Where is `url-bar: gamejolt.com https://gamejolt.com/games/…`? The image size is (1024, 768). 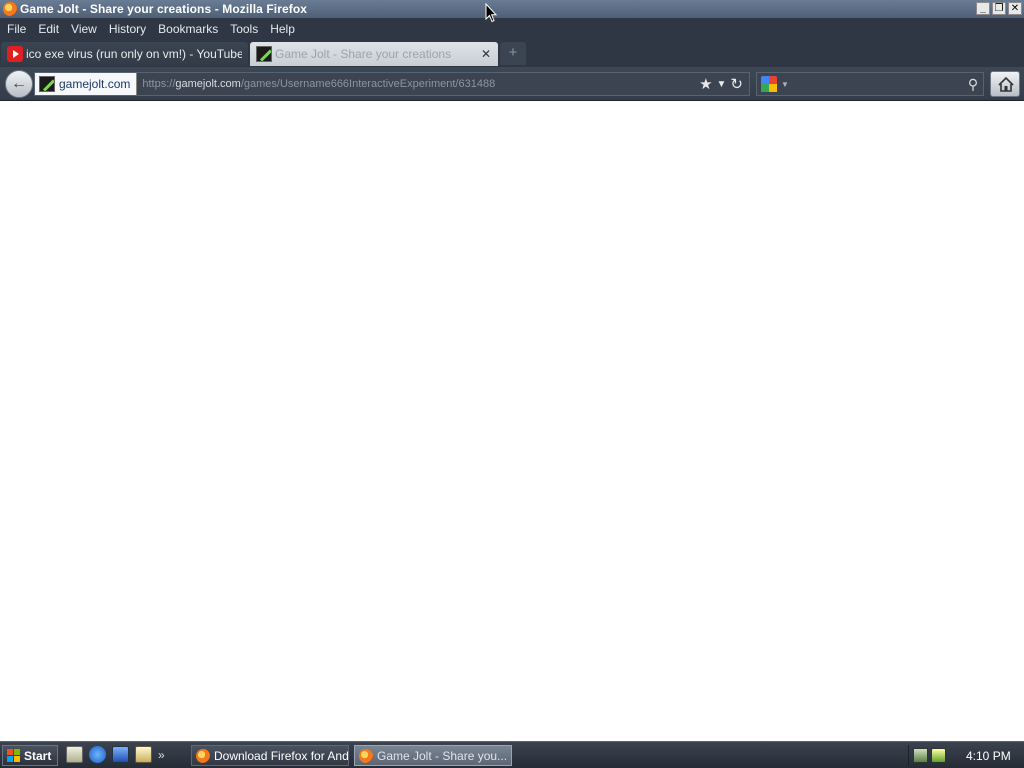 url-bar: gamejolt.com https://gamejolt.com/games/… is located at coordinates (392, 84).